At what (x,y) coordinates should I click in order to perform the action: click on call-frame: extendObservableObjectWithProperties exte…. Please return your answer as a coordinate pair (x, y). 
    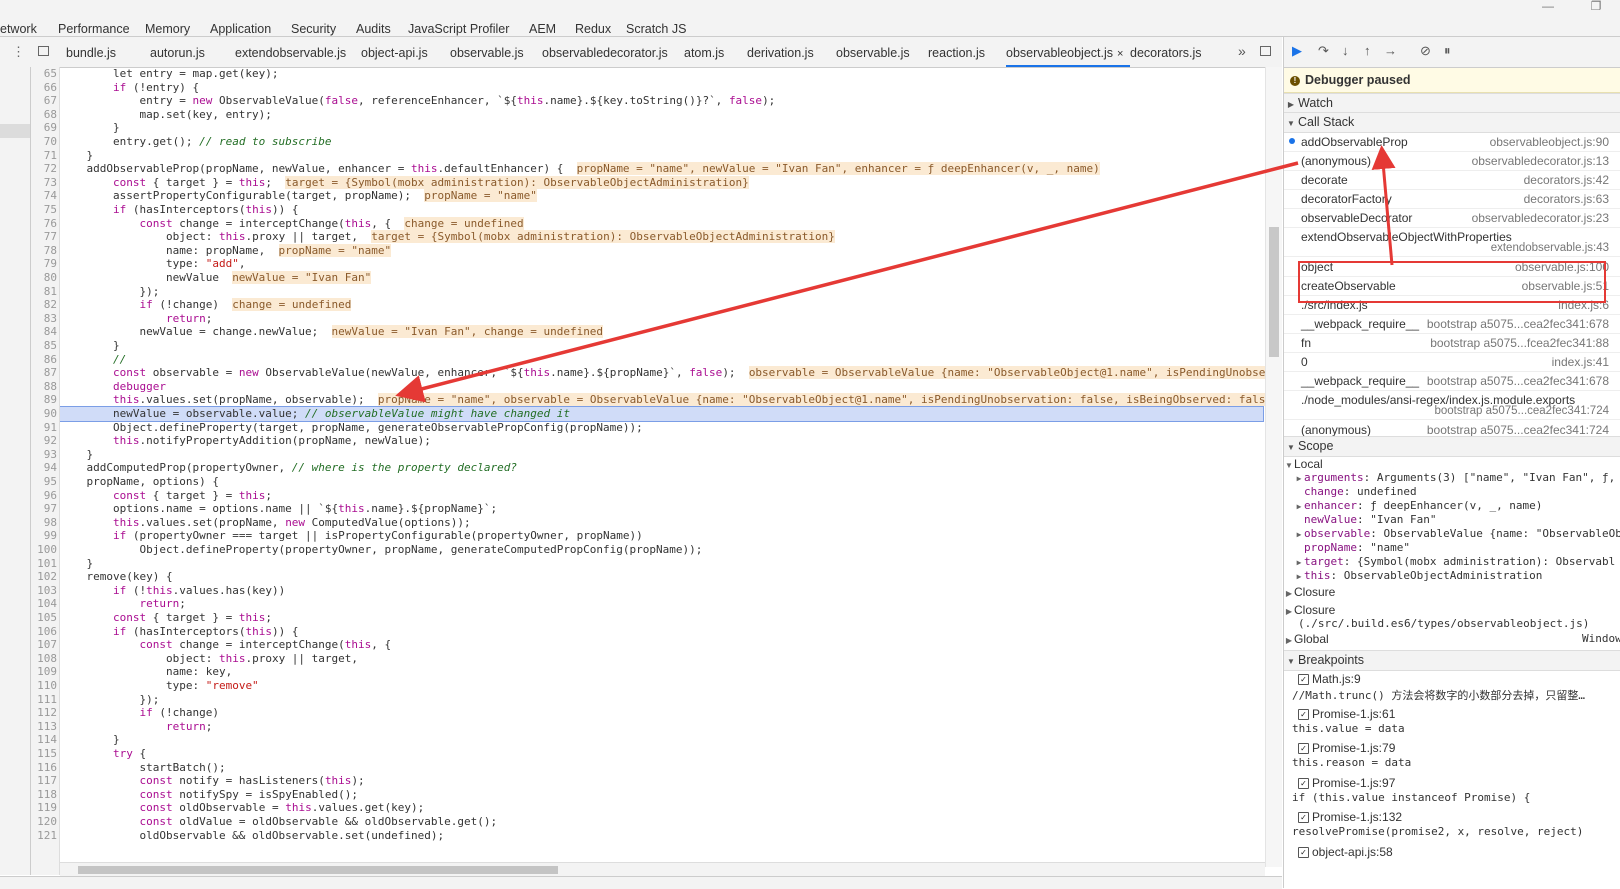
    Looking at the image, I should click on (1452, 242).